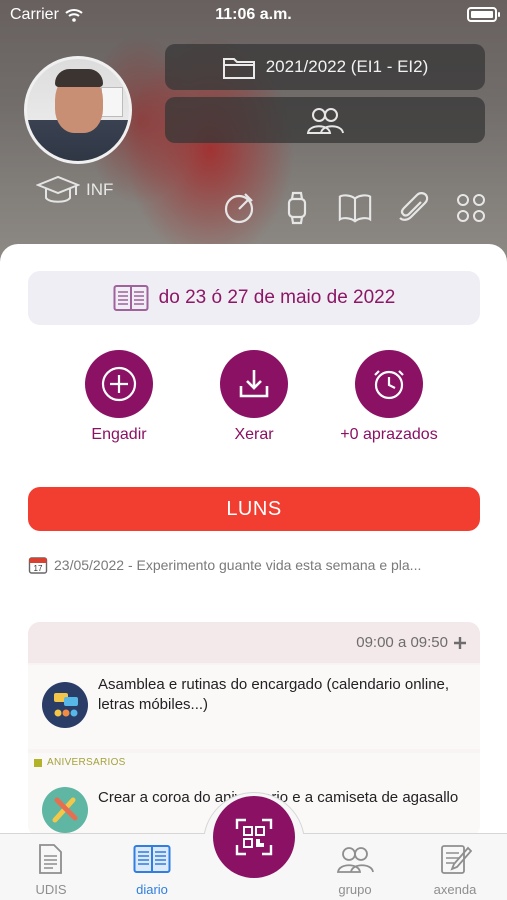  What do you see at coordinates (460, 642) in the screenshot?
I see `add-session-icon` at bounding box center [460, 642].